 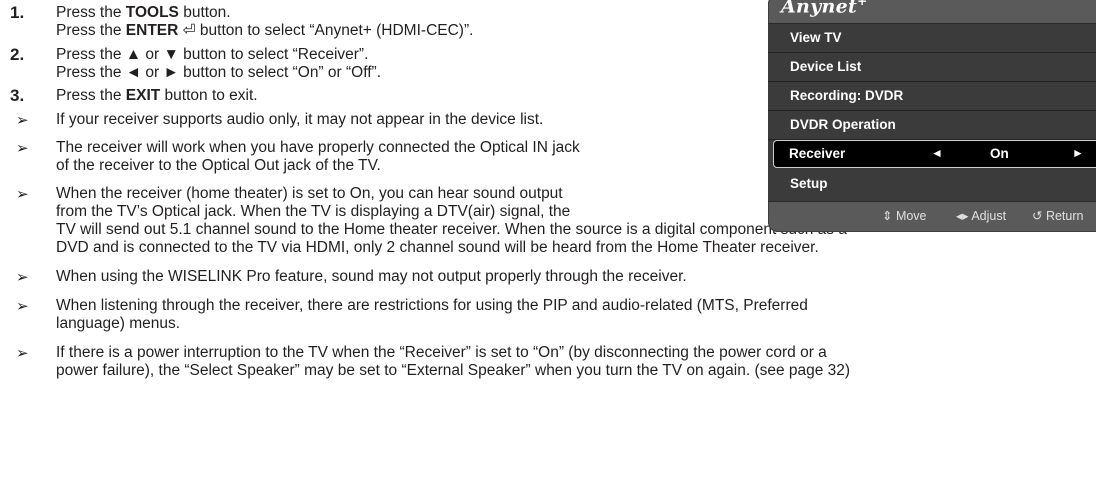 I want to click on osd-item-view-tv: View TV, so click(x=932, y=38).